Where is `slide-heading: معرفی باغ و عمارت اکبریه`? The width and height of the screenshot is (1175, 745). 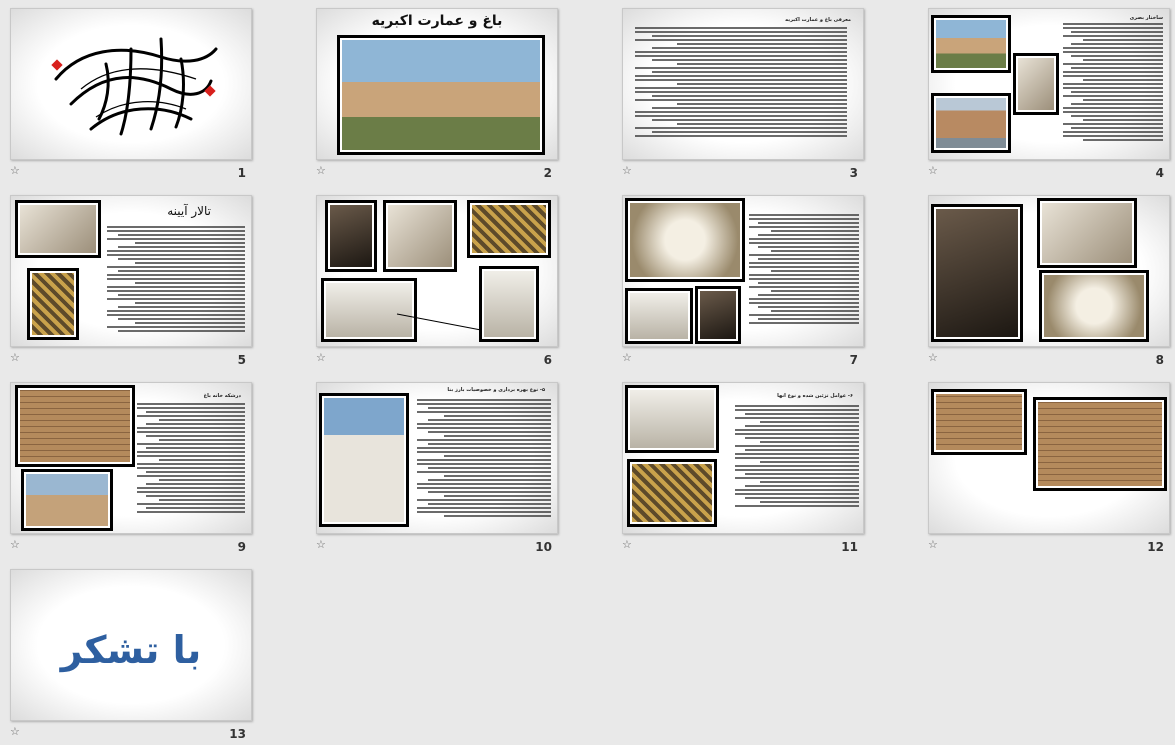 slide-heading: معرفی باغ و عمارت اکبریه is located at coordinates (818, 20).